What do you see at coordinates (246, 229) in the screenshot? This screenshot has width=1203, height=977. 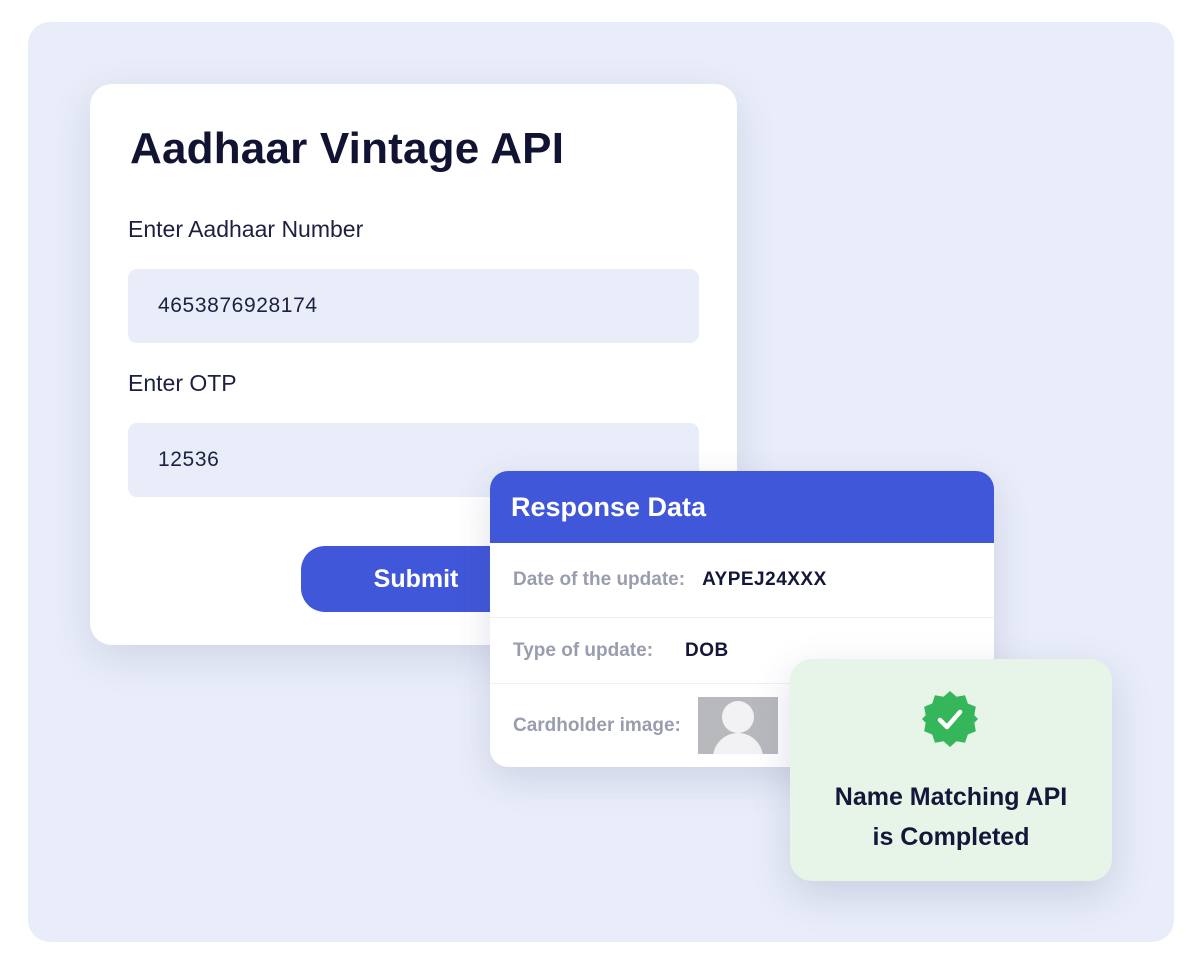 I see `aadhaar-number-label: Enter Aadhaar Number` at bounding box center [246, 229].